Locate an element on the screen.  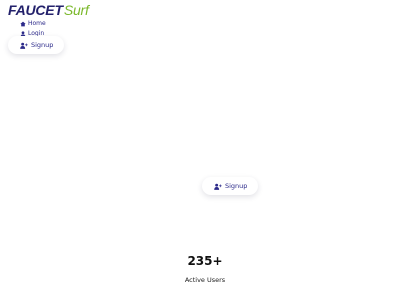
site-logo: FAUCETSurf is located at coordinates (48, 10).